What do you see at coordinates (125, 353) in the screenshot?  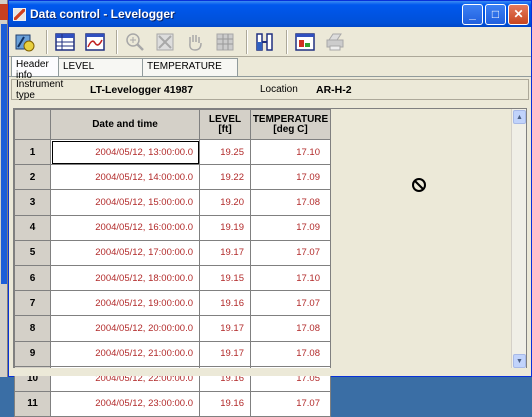 I see `date-cell: 2004/05/12, 21:00:00.0` at bounding box center [125, 353].